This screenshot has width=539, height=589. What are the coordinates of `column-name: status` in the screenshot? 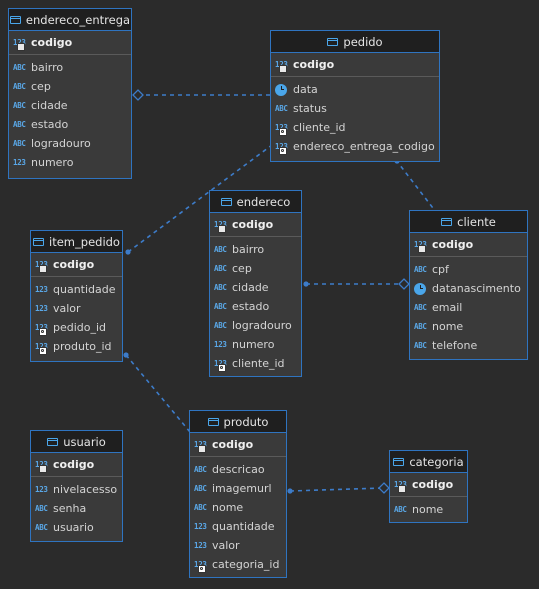 It's located at (310, 108).